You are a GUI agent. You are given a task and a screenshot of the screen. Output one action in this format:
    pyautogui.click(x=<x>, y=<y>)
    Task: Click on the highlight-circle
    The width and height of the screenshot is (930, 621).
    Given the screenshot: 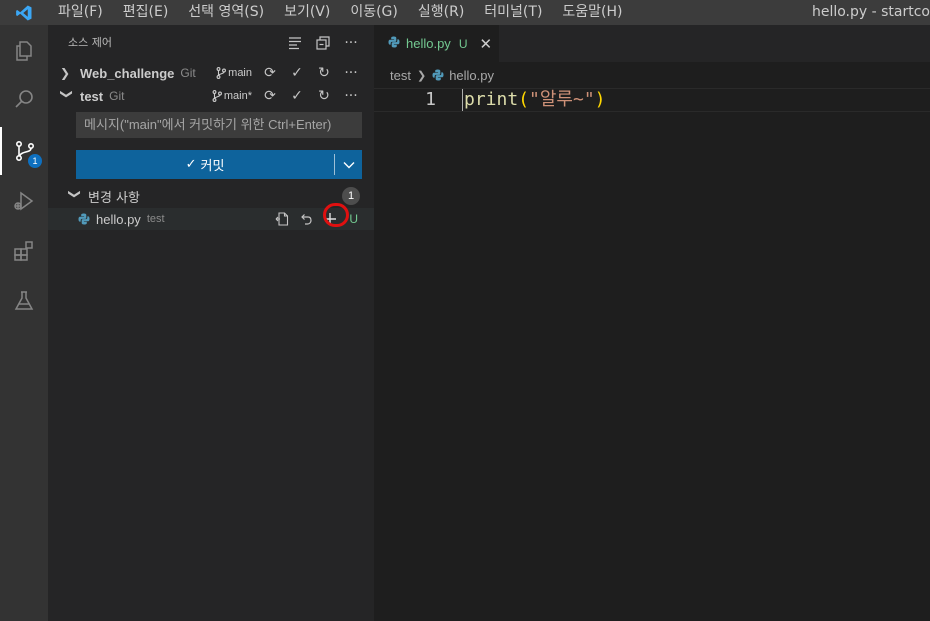 What is the action you would take?
    pyautogui.click(x=336, y=215)
    